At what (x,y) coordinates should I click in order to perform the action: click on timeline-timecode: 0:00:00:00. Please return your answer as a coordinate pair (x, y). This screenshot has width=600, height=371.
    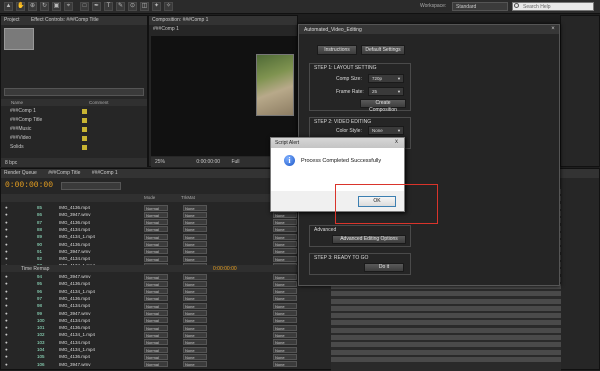
    Looking at the image, I should click on (29, 185).